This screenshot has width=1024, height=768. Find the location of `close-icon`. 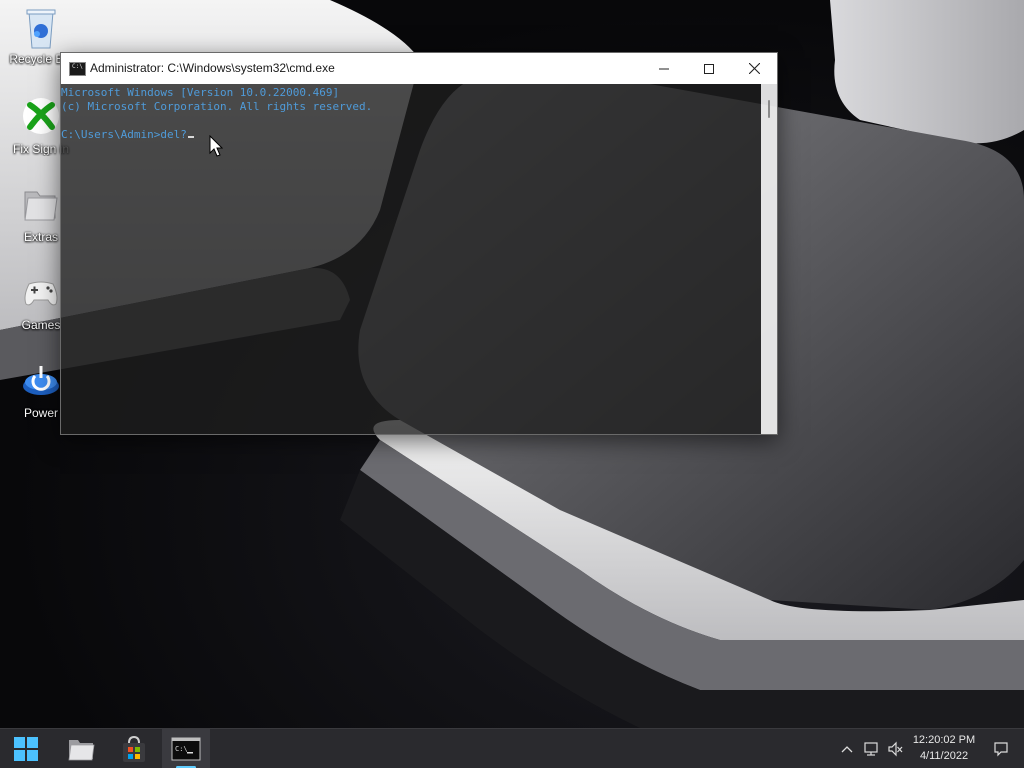

close-icon is located at coordinates (754, 68).